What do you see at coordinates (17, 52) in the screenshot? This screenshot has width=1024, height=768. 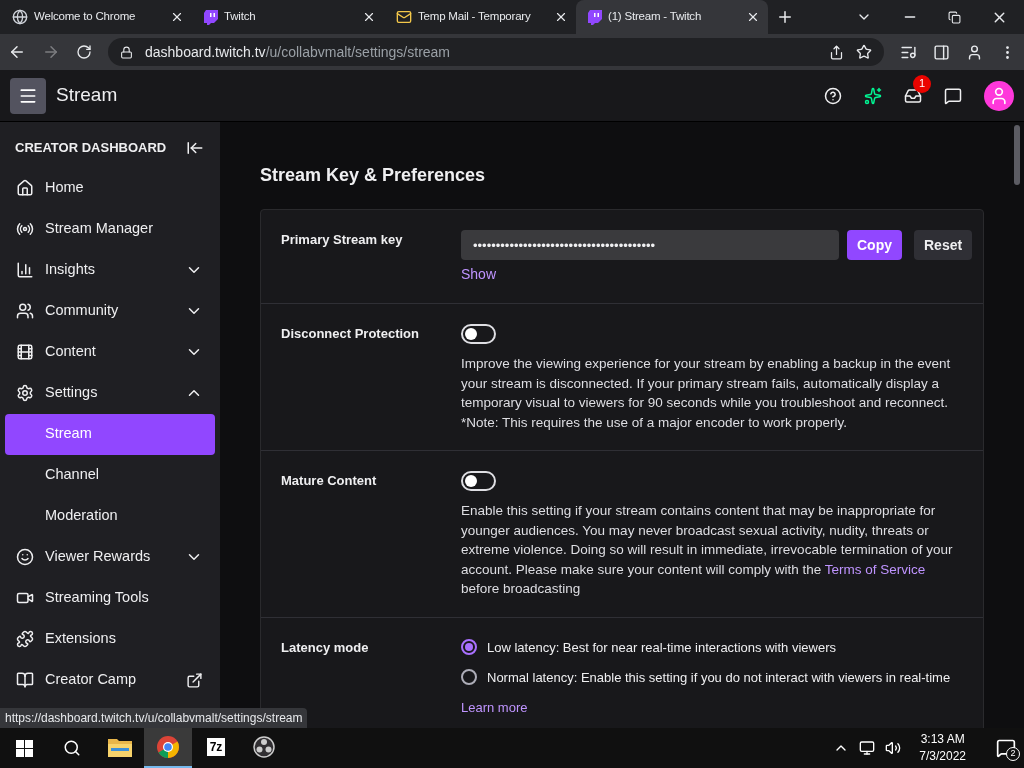 I see `back-icon` at bounding box center [17, 52].